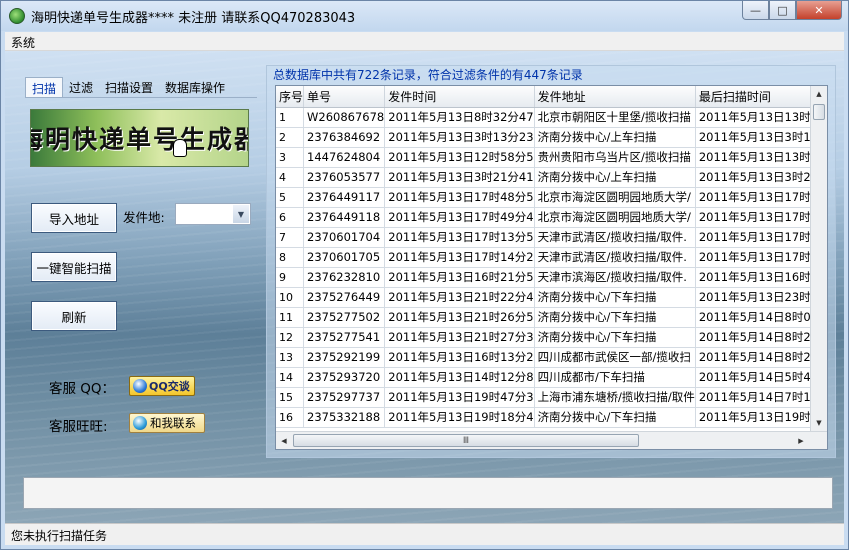 The height and width of the screenshot is (550, 849). Describe the element at coordinates (173, 423) in the screenshot. I see `wangwang-contact-label: 和我联系` at that location.